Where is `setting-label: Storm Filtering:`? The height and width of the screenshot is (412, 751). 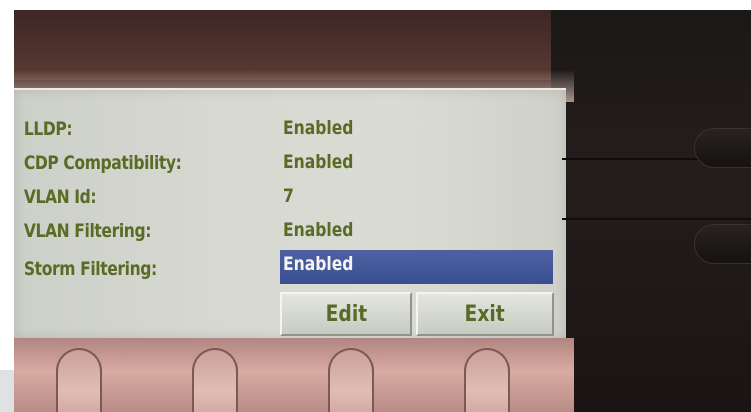 setting-label: Storm Filtering: is located at coordinates (90, 269).